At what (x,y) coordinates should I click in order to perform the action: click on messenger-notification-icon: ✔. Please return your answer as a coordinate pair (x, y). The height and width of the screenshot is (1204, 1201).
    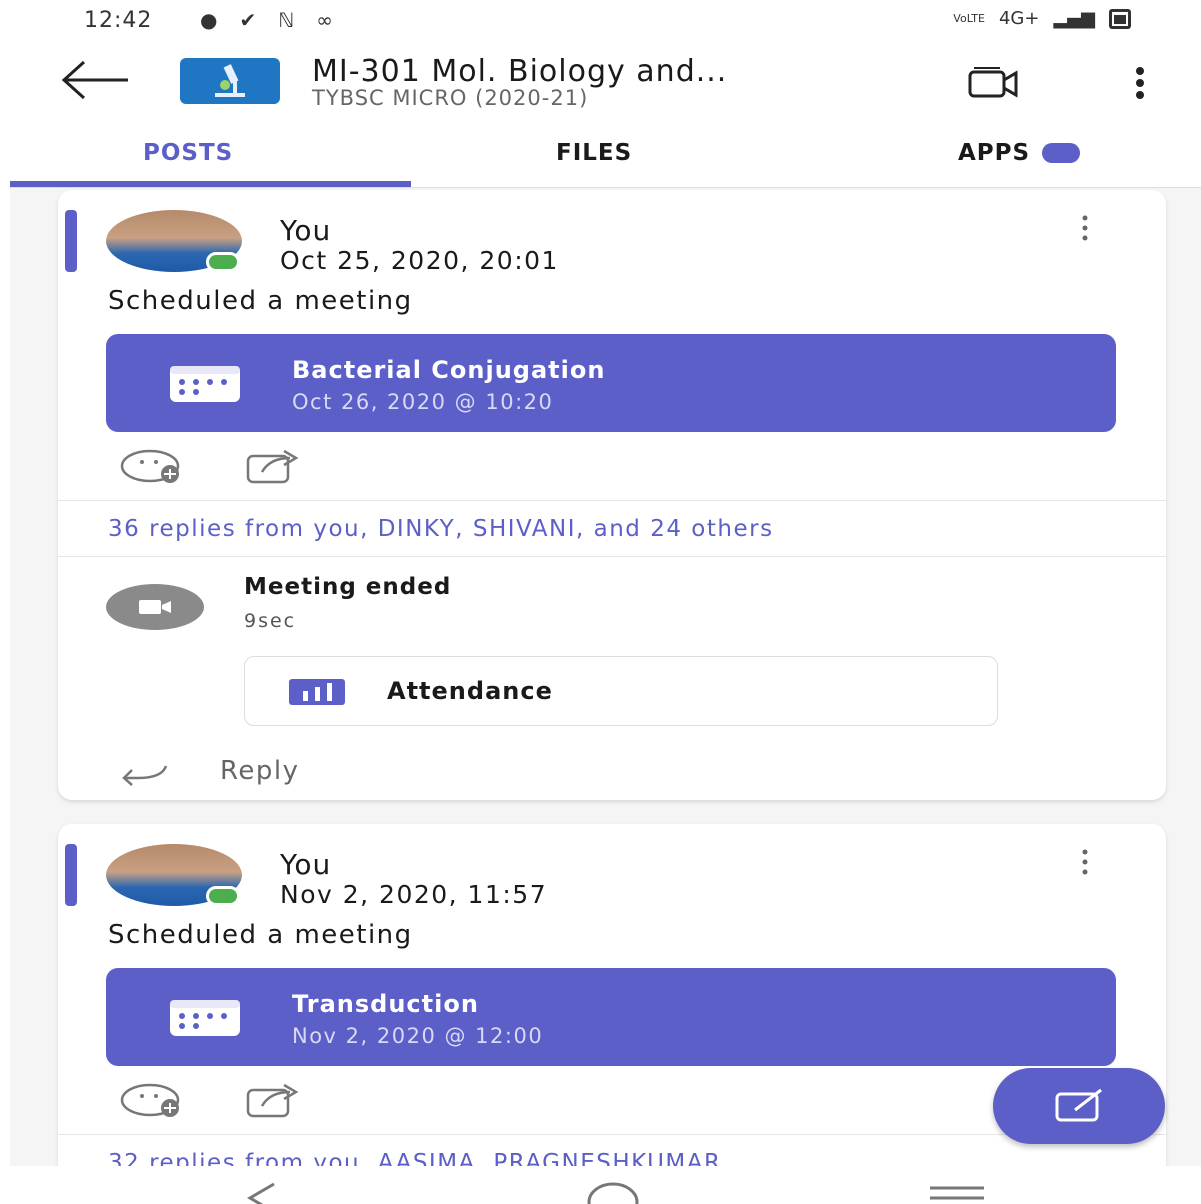
    Looking at the image, I should click on (248, 20).